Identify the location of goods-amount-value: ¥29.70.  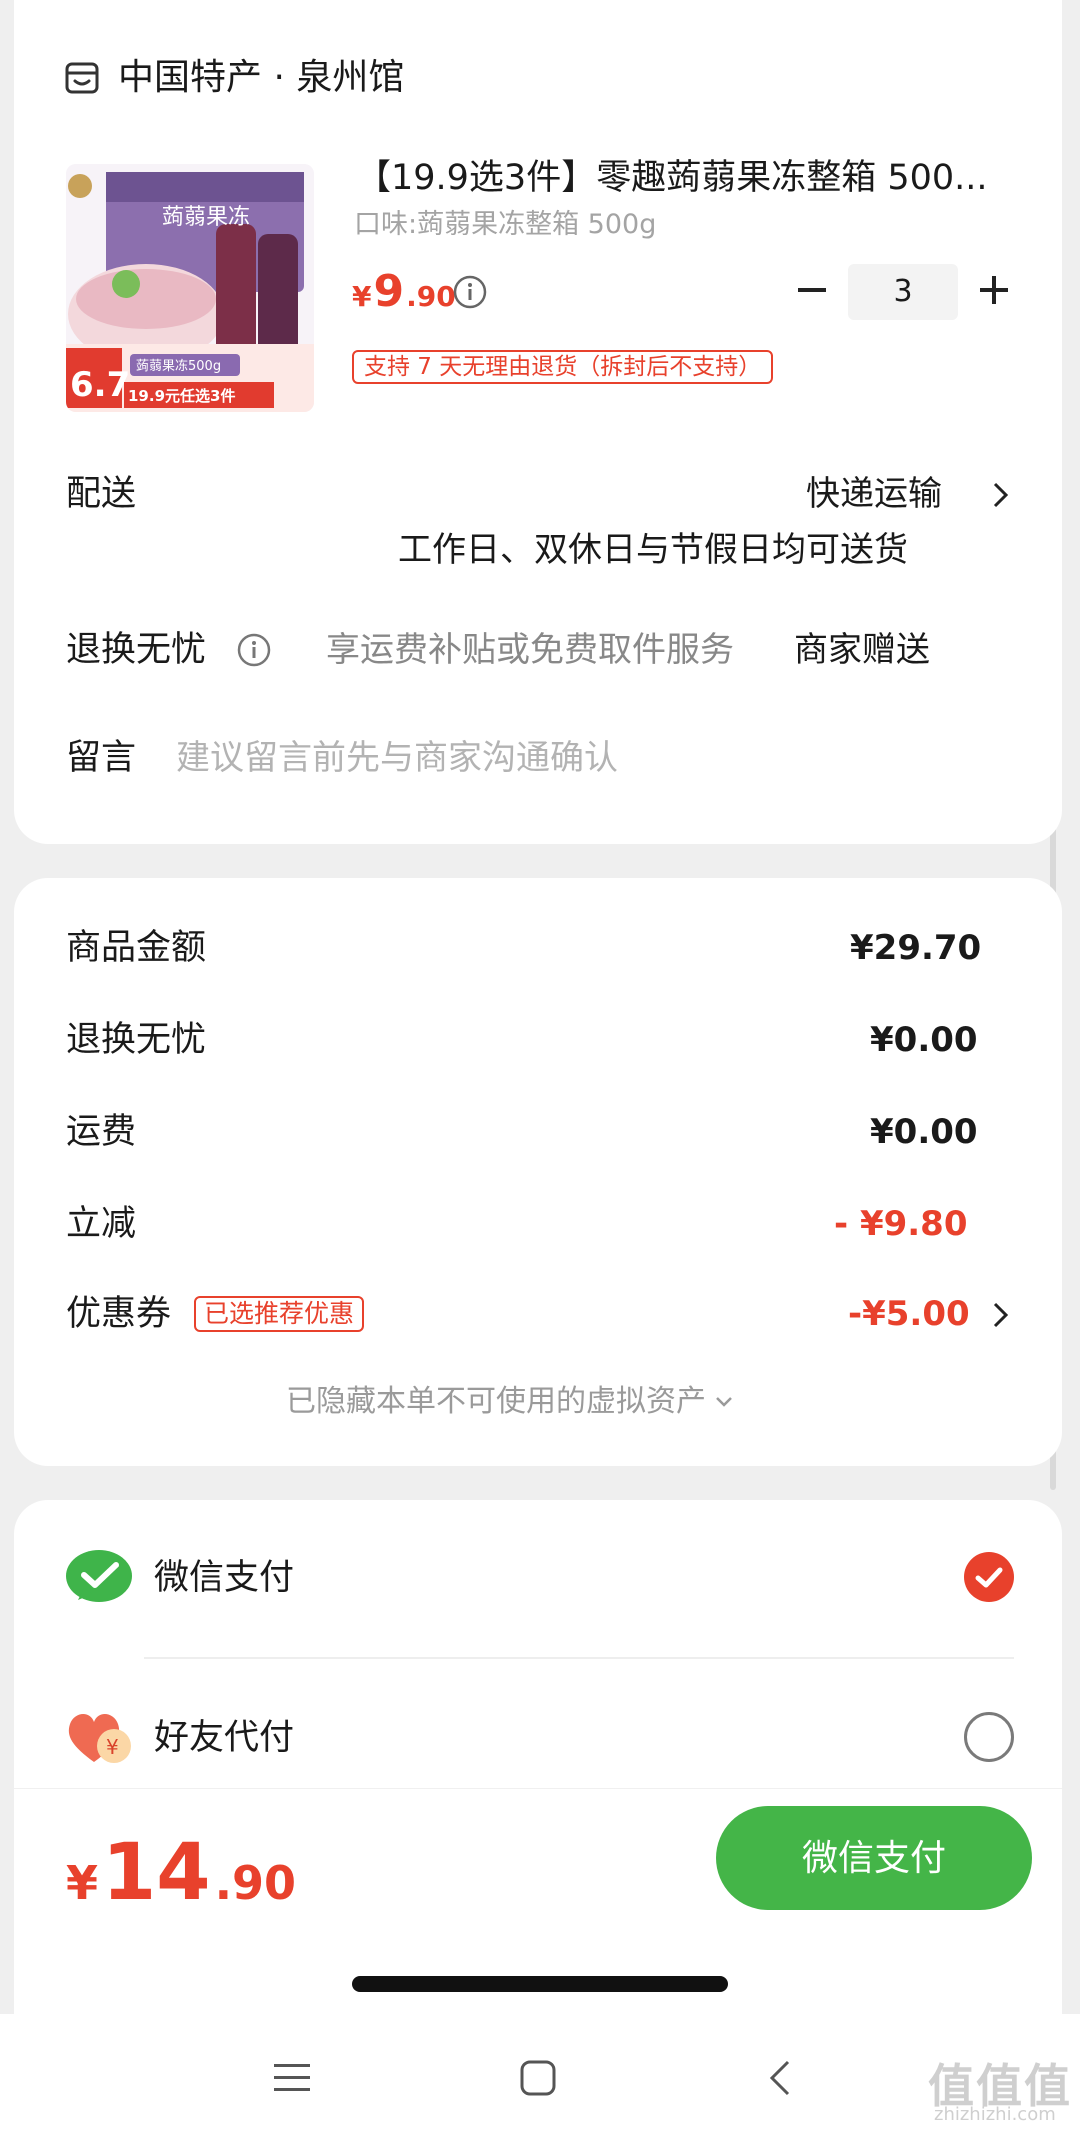
(916, 948).